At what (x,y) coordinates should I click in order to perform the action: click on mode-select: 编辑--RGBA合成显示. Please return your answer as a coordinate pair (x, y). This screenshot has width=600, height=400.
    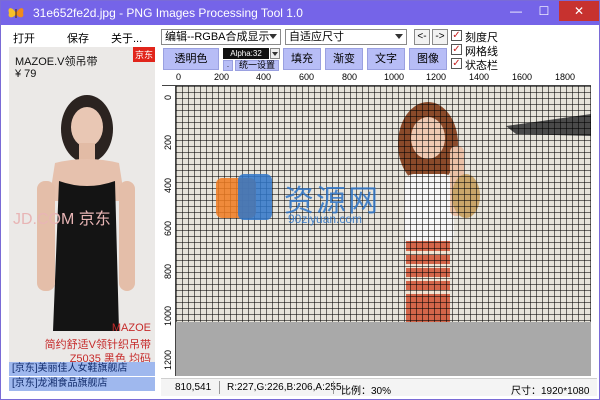
    Looking at the image, I should click on (221, 37).